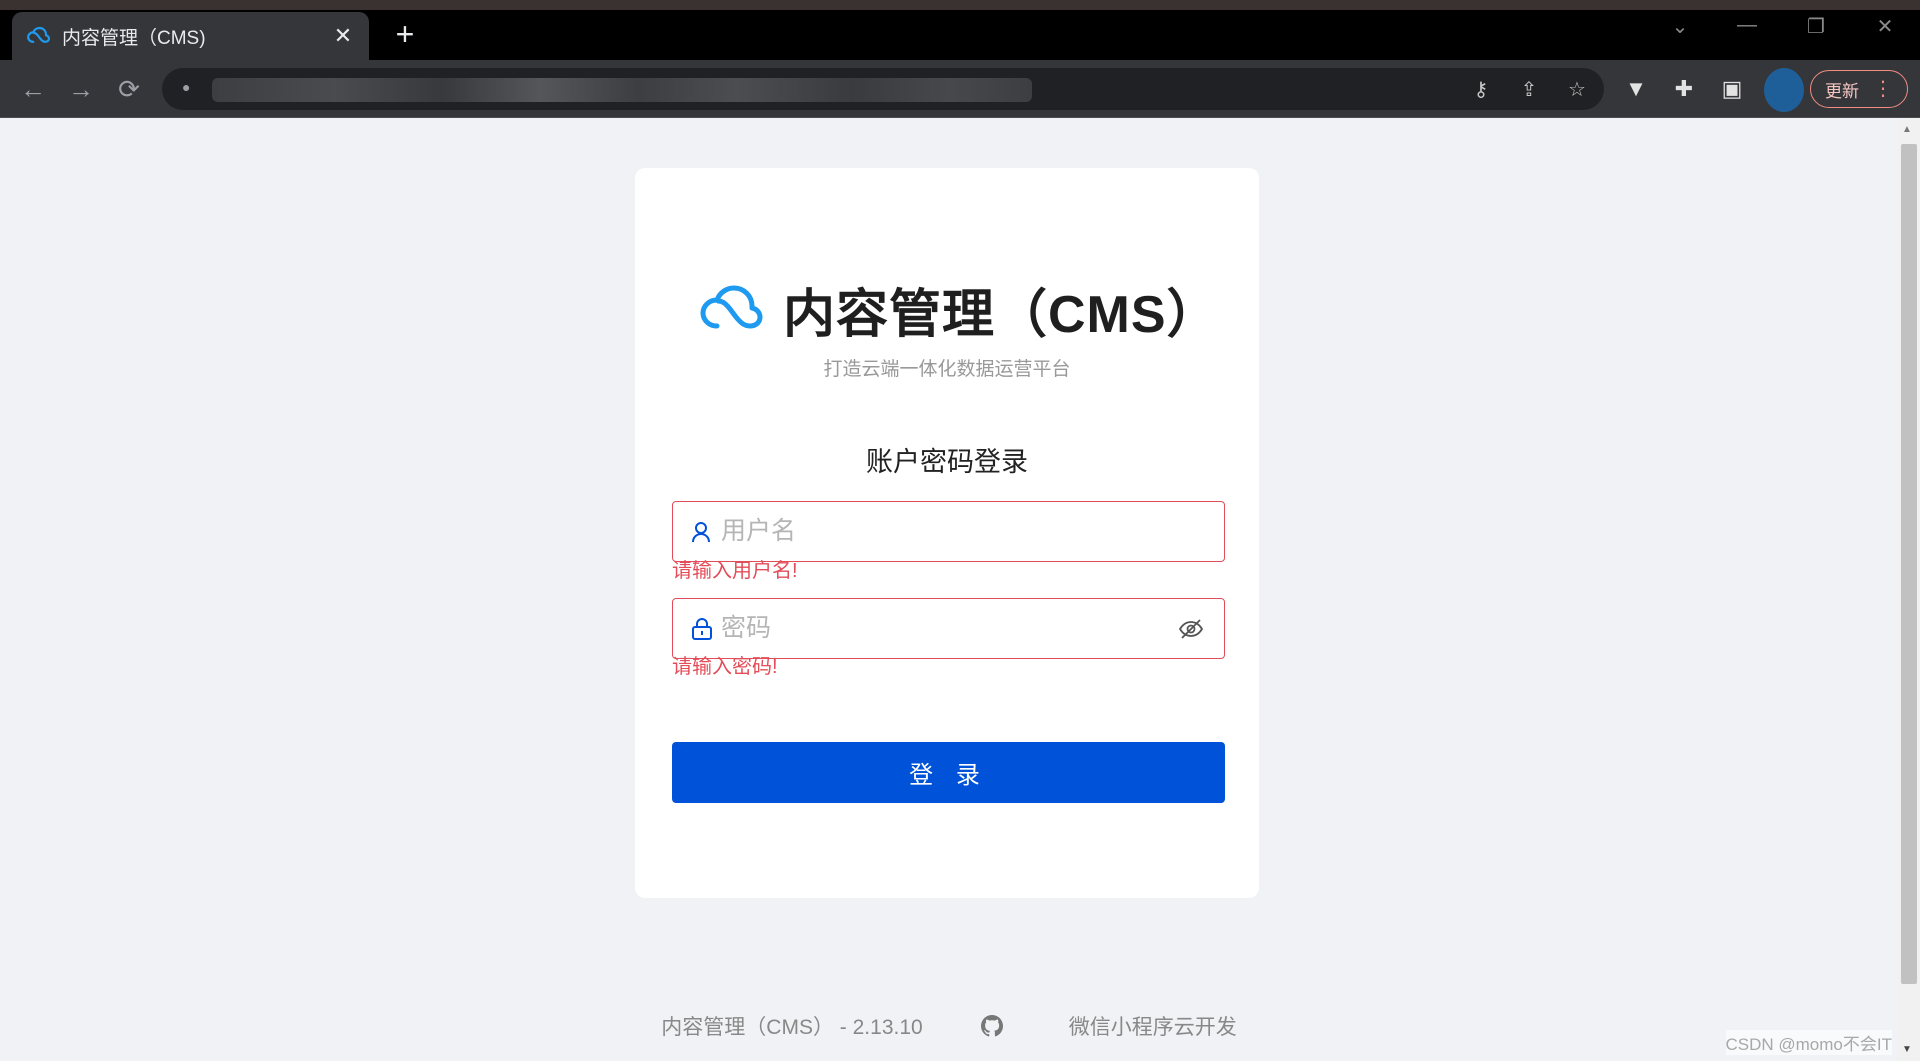  What do you see at coordinates (1907, 129) in the screenshot?
I see `scroll-up-icon: ▲` at bounding box center [1907, 129].